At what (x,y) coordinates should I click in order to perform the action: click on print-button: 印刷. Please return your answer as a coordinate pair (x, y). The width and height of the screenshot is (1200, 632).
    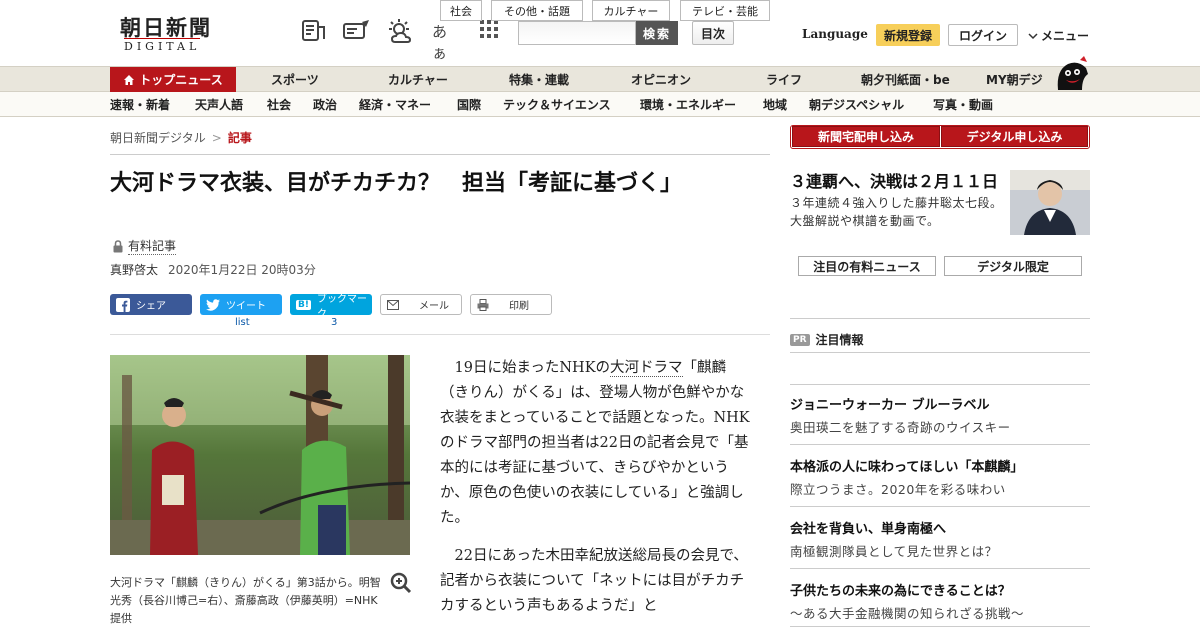
    Looking at the image, I should click on (511, 304).